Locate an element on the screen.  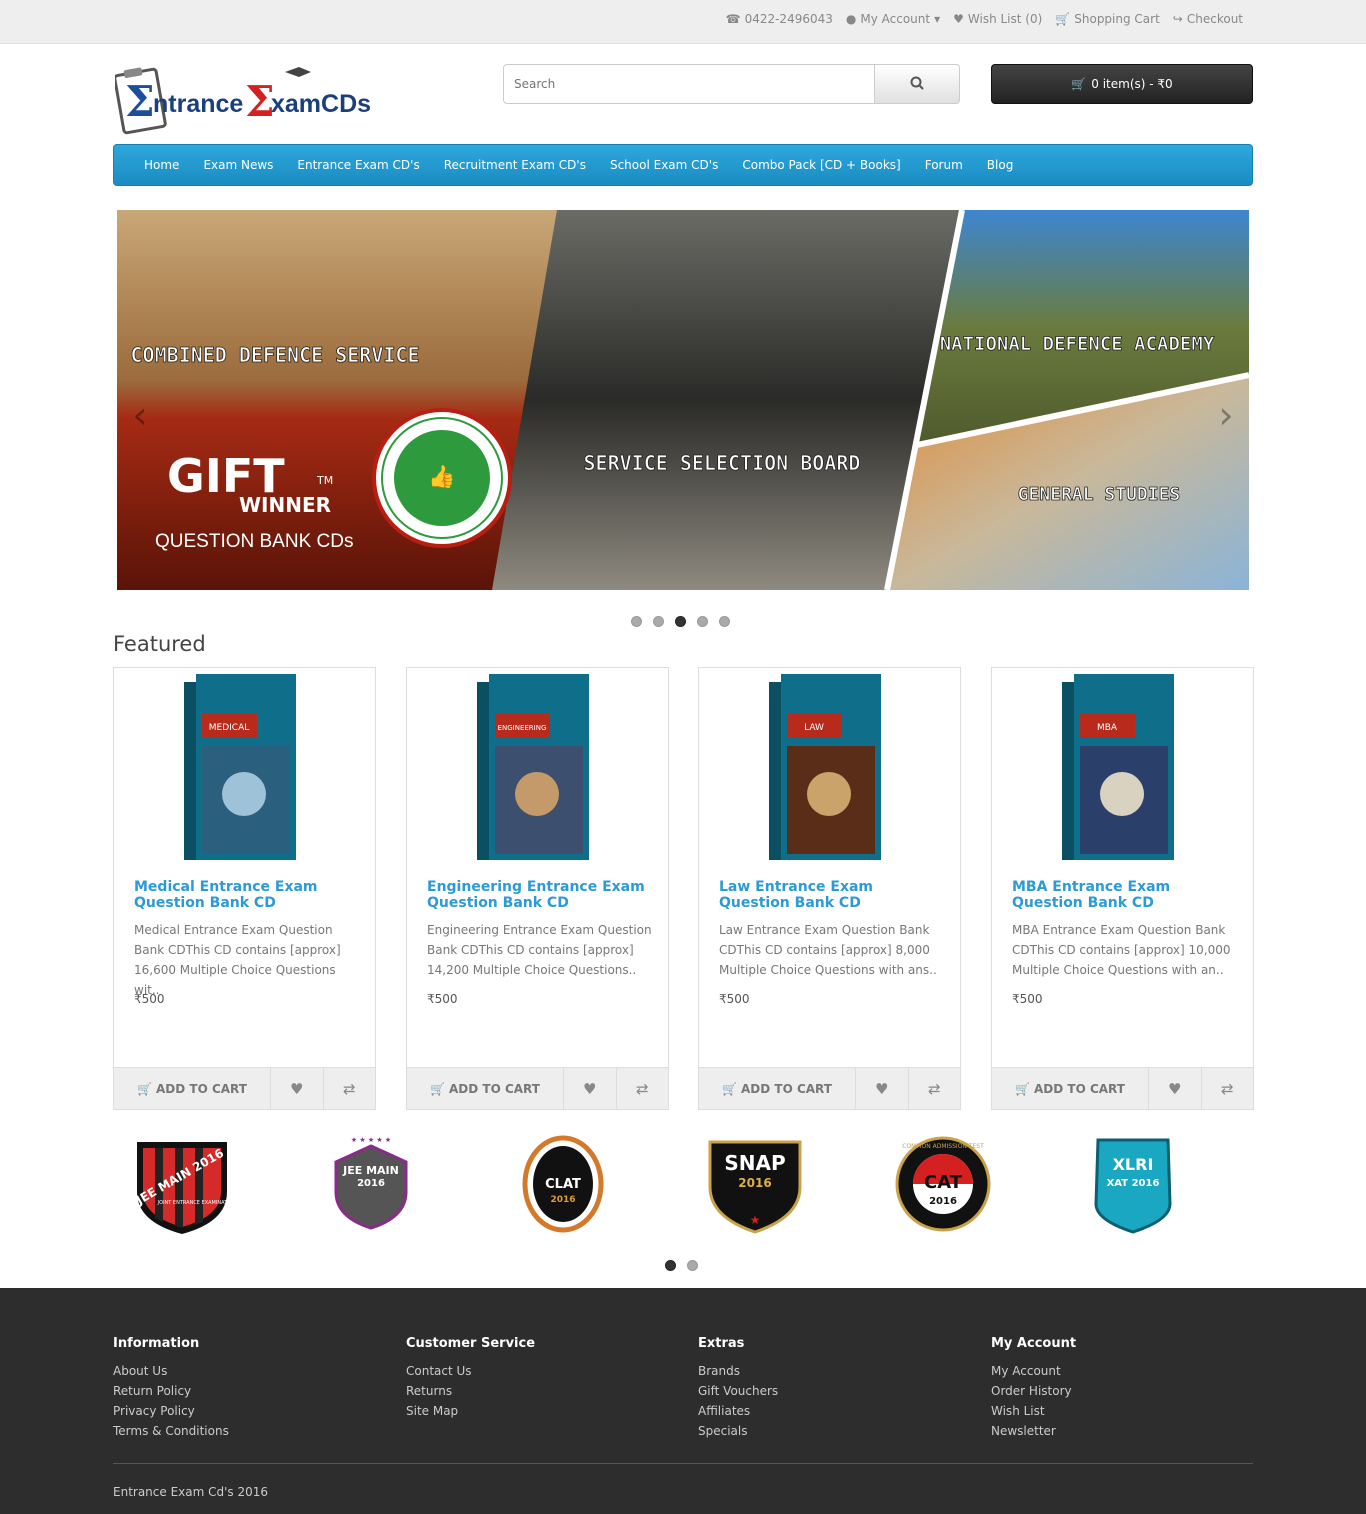
footer-link: Privacy Policy is located at coordinates (171, 1411).